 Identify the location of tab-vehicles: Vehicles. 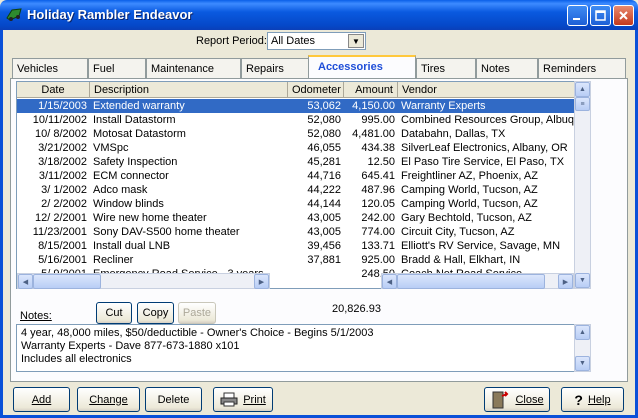
(50, 68).